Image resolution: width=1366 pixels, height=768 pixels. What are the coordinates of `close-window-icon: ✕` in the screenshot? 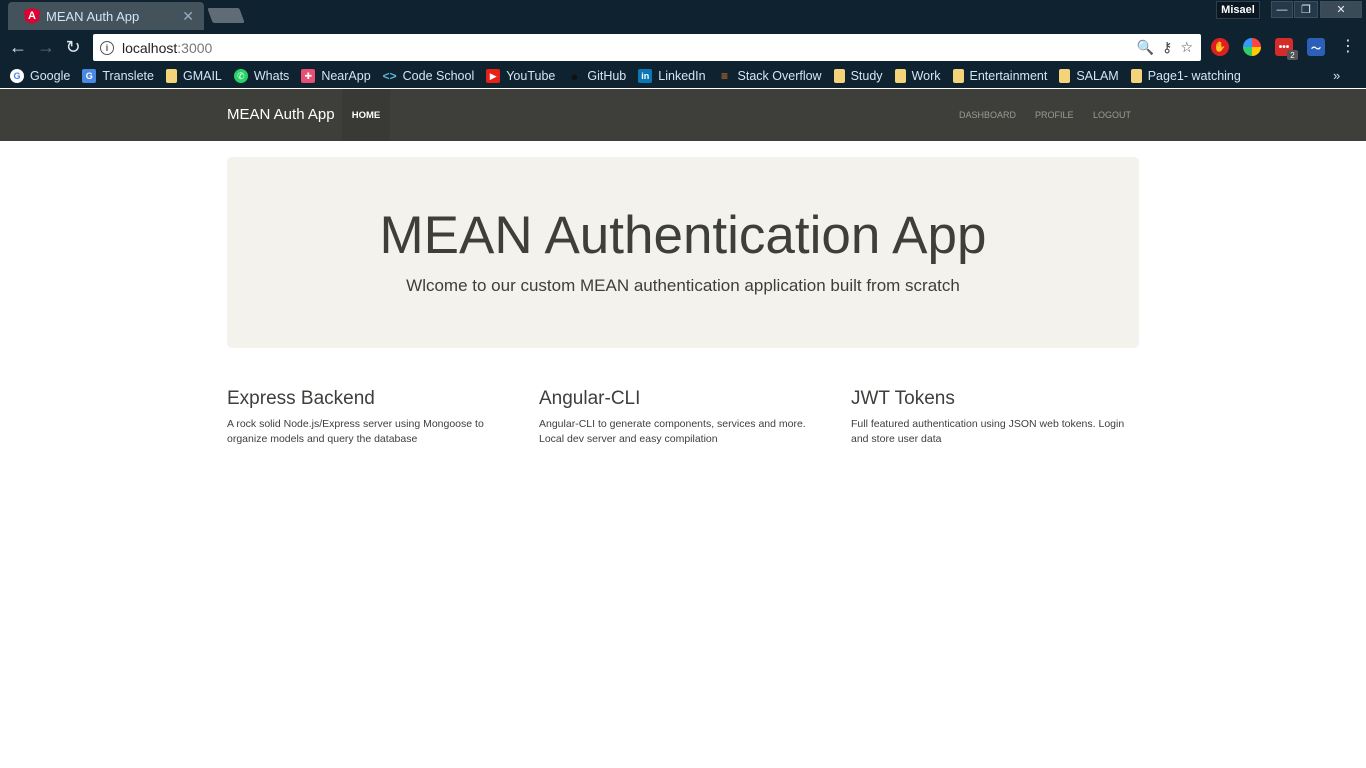 It's located at (1341, 9).